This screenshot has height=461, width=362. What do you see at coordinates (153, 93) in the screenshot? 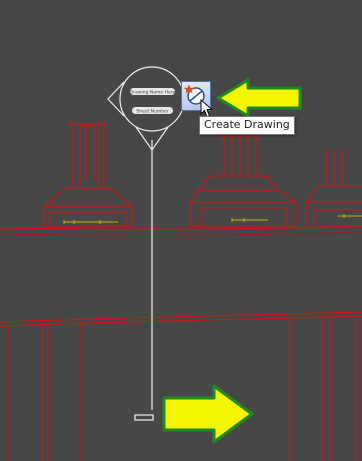
I see `pill-top-label: Drawing Name Here` at bounding box center [153, 93].